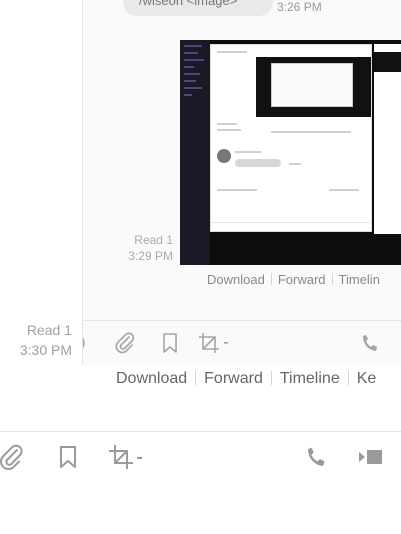 This screenshot has width=401, height=534. Describe the element at coordinates (198, 8) in the screenshot. I see `nested-message-bubble: /wiseon <image>` at that location.